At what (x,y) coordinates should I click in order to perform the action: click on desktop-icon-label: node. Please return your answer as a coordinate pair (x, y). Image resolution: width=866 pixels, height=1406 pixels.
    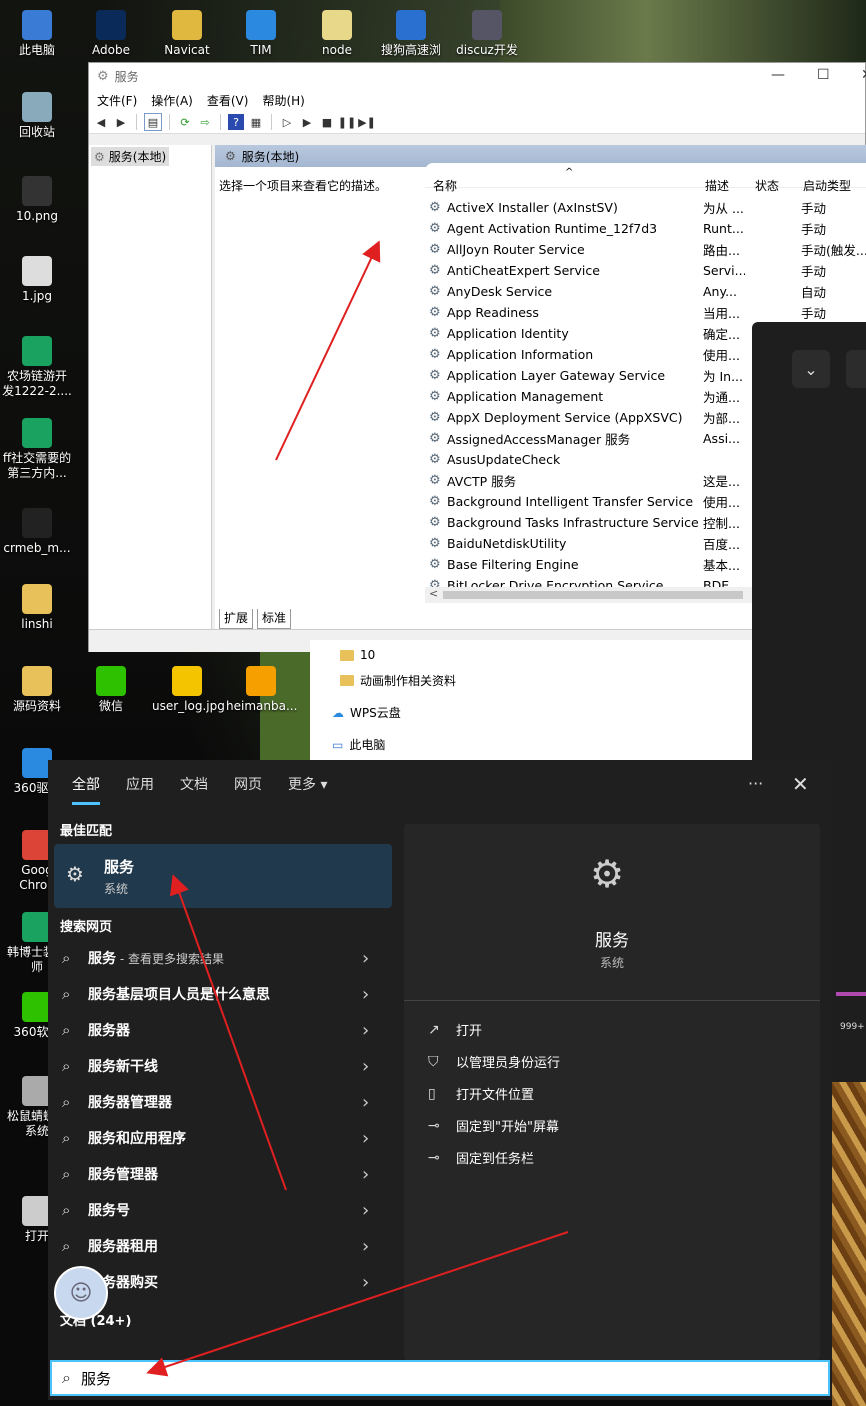
    Looking at the image, I should click on (337, 50).